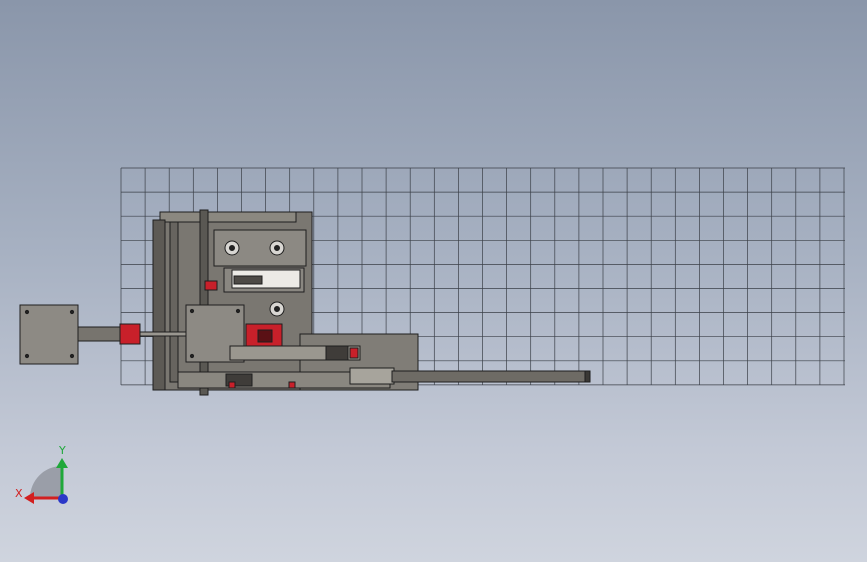 This screenshot has height=562, width=867. I want to click on frame-left-rail, so click(159, 305).